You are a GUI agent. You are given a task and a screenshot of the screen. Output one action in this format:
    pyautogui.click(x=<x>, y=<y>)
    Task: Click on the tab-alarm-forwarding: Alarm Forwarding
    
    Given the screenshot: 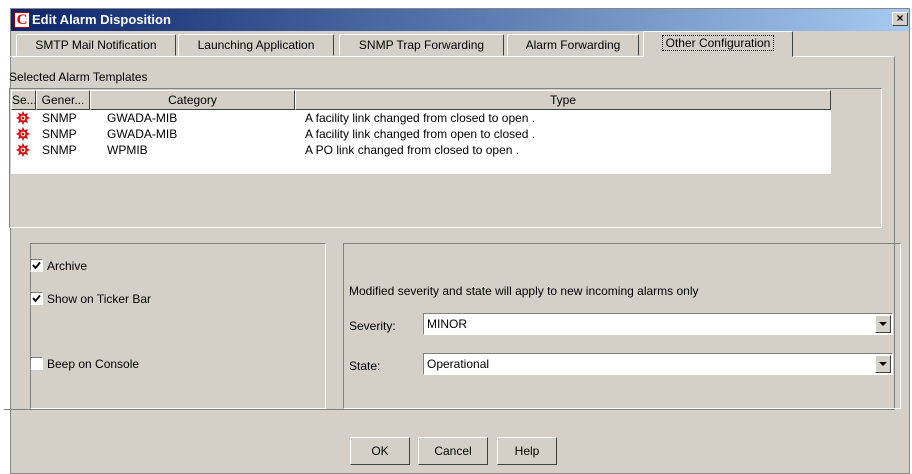 What is the action you would take?
    pyautogui.click(x=573, y=45)
    